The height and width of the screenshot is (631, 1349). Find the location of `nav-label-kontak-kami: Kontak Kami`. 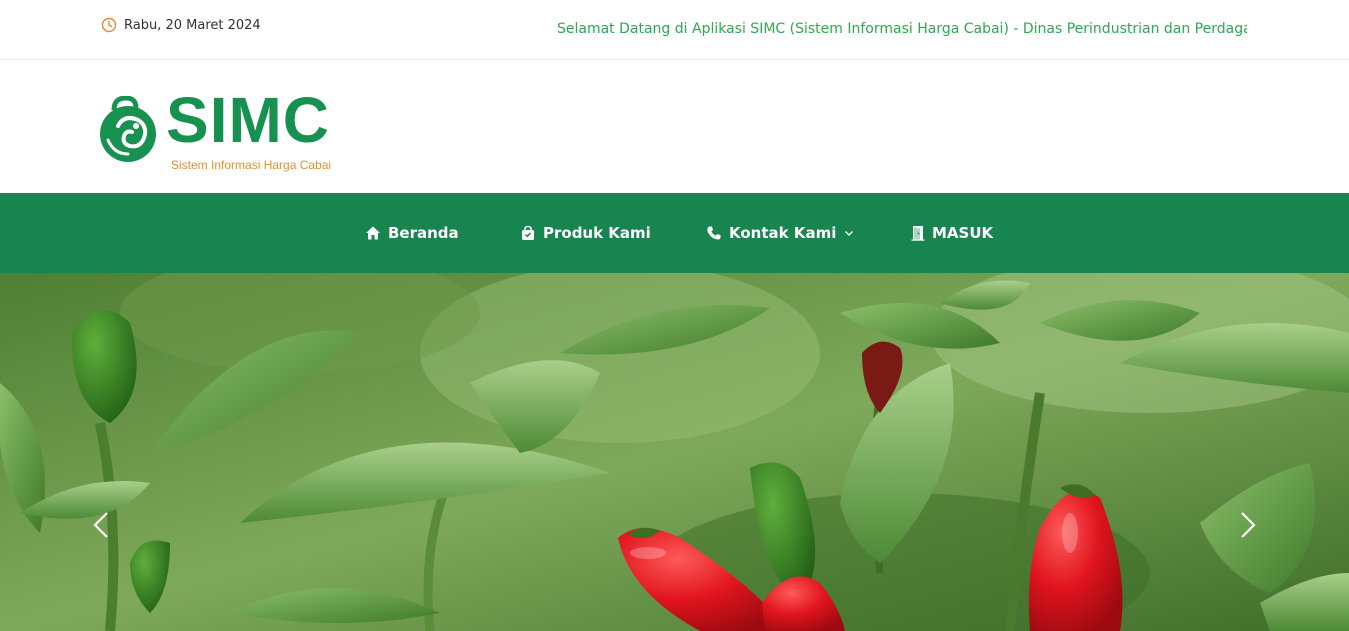

nav-label-kontak-kami: Kontak Kami is located at coordinates (783, 233).